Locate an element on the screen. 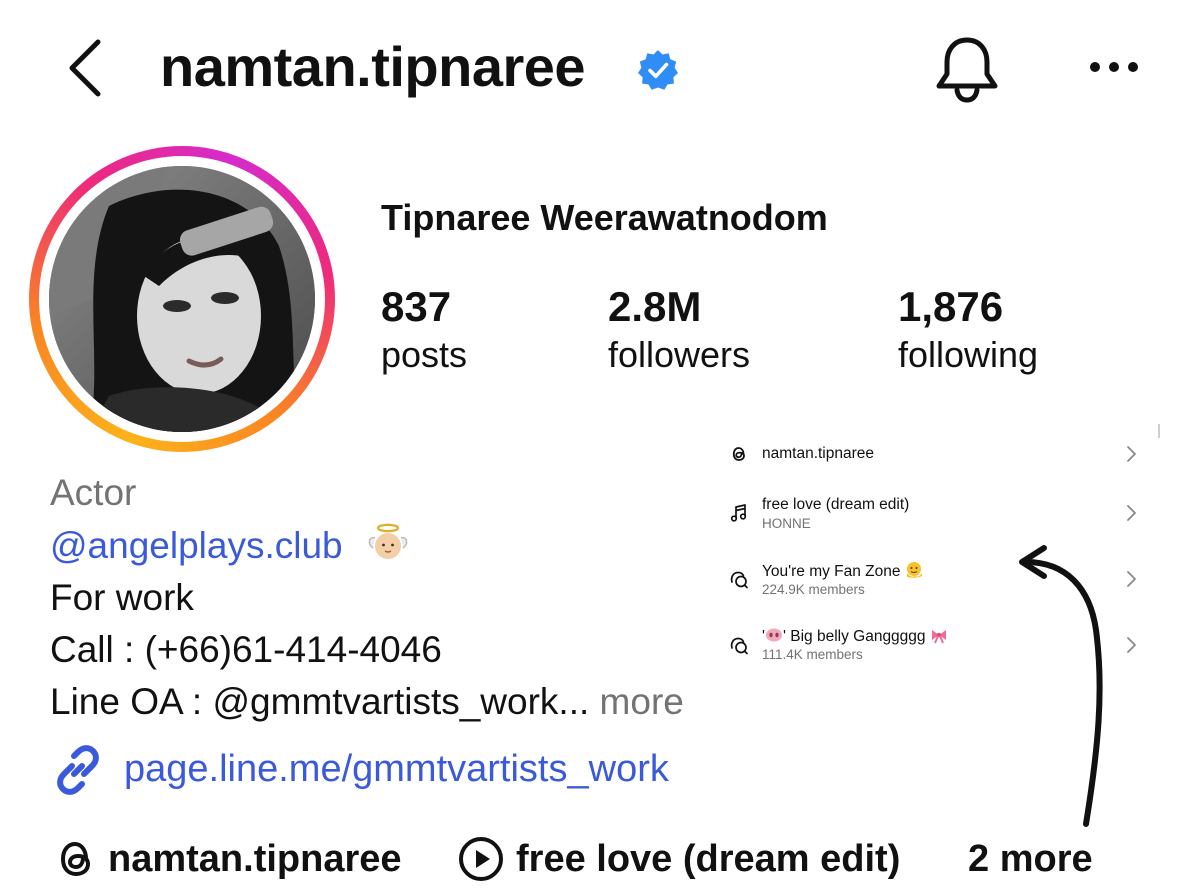 The height and width of the screenshot is (892, 1200). music-note-icon is located at coordinates (738, 513).